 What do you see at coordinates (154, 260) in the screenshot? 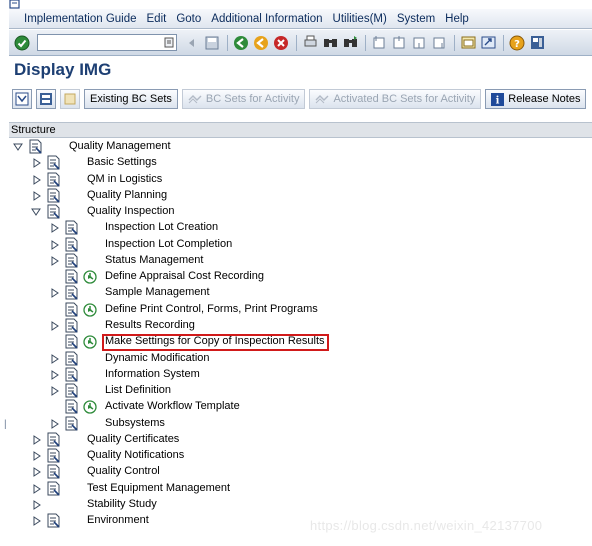
I see `tree-node-label: Status Management` at bounding box center [154, 260].